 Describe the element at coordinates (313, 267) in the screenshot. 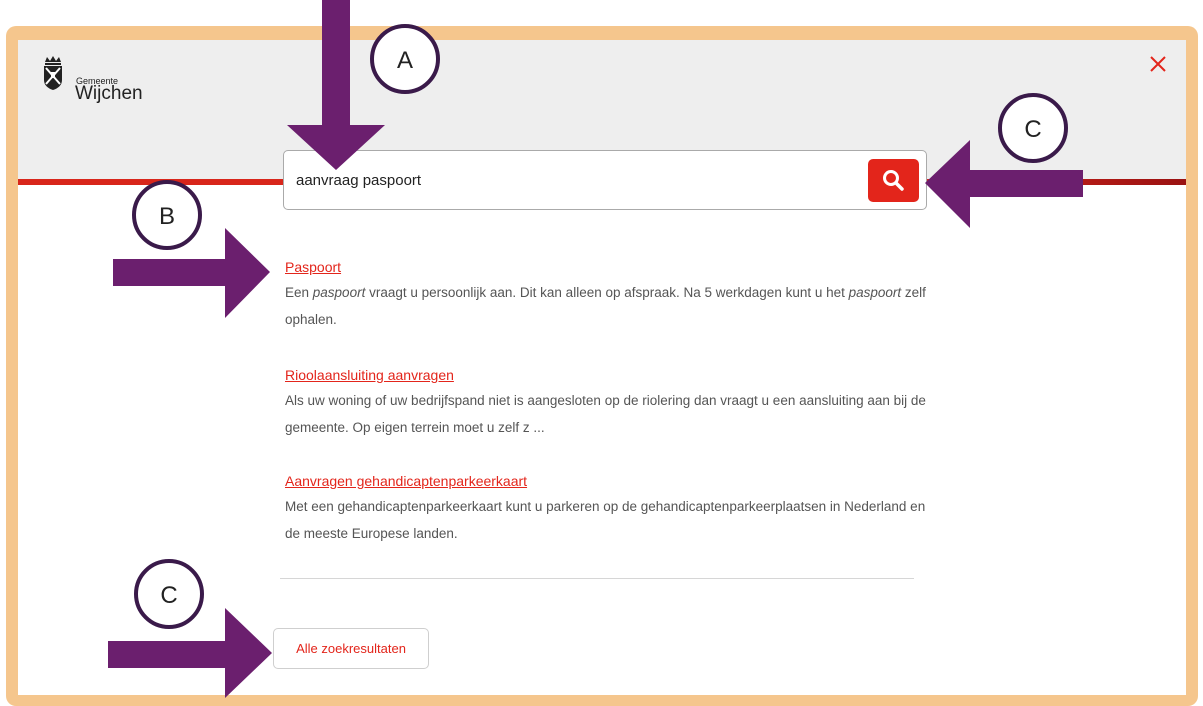

I see `result-title-link: Paspoort` at that location.